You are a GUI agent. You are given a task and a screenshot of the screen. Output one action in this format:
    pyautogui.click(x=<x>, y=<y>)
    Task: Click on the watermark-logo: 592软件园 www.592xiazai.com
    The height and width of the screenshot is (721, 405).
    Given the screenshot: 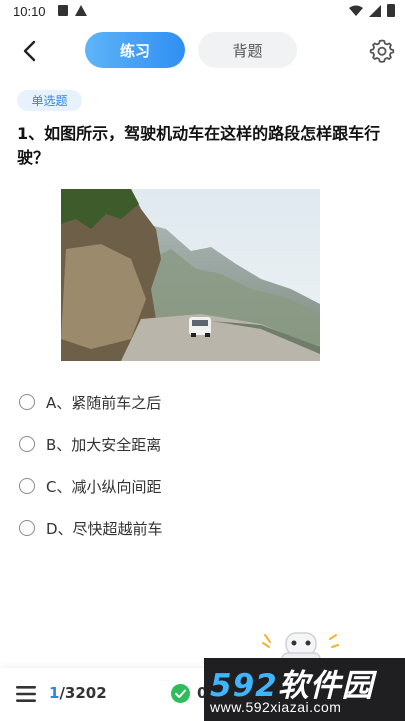 What is the action you would take?
    pyautogui.click(x=304, y=689)
    